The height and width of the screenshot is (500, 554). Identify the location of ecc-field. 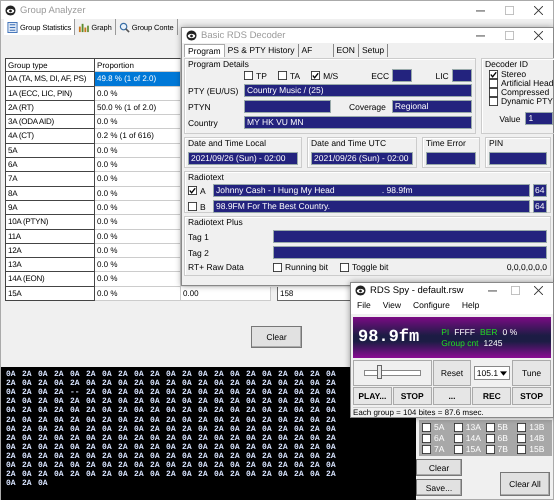
(402, 75).